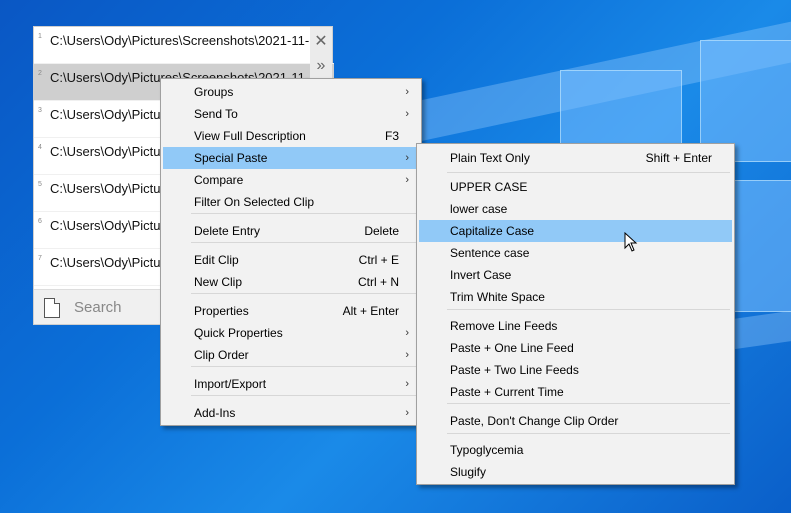  I want to click on clip-row-number: 5, so click(40, 184).